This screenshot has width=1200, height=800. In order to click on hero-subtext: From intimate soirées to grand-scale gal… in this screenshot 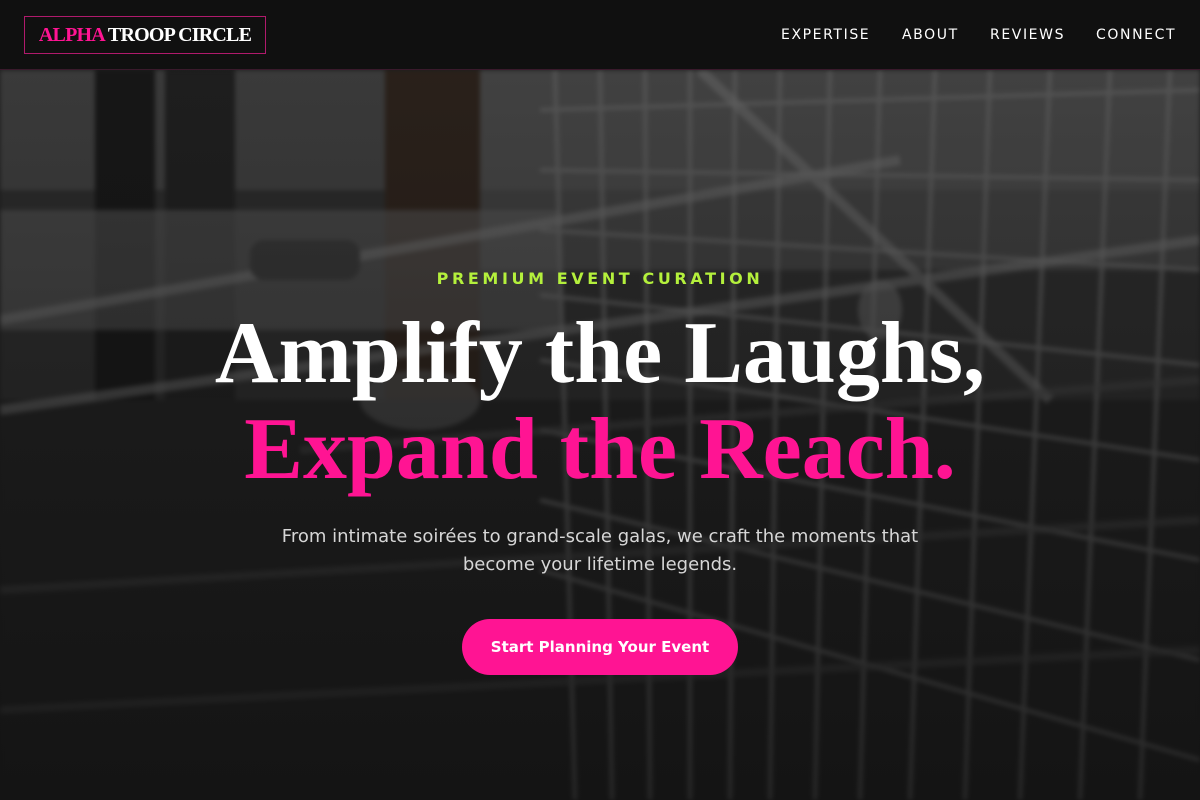, I will do `click(600, 550)`.